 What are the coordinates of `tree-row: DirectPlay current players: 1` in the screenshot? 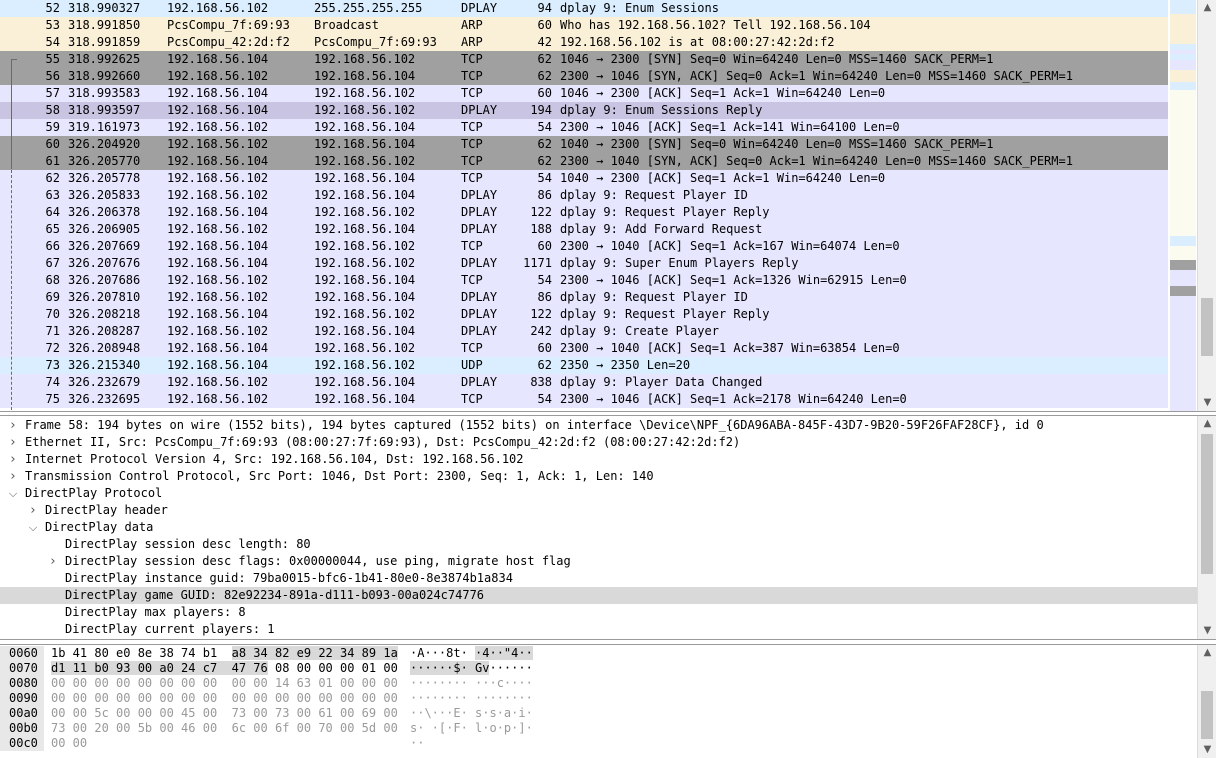 It's located at (598, 629).